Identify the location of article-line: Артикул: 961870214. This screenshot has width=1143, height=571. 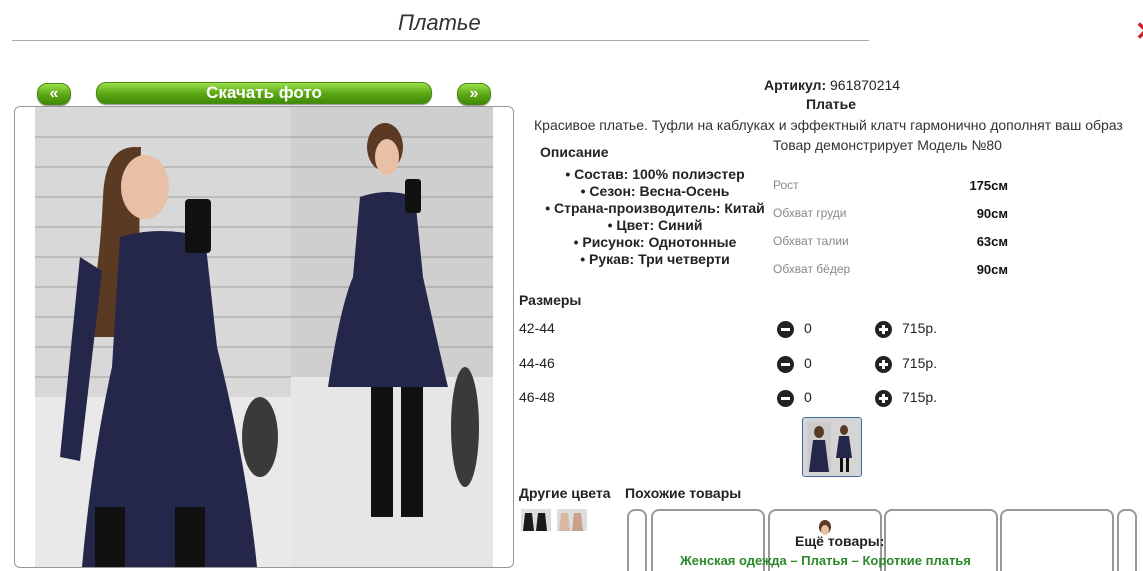
(832, 85).